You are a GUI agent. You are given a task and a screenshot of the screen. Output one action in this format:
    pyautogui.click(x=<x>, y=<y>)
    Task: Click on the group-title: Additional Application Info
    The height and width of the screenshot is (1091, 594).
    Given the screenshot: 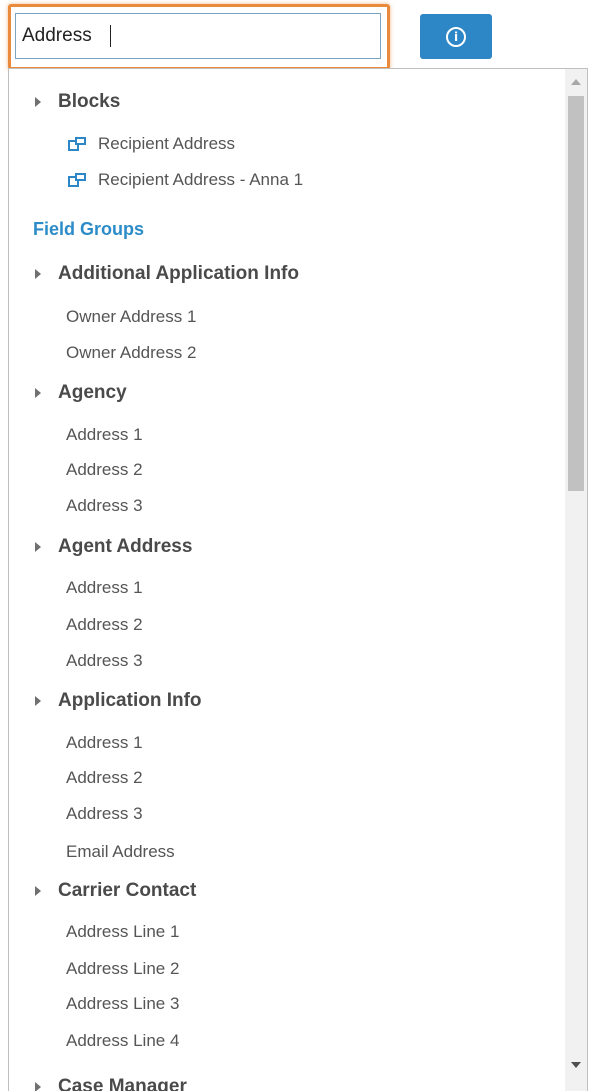 What is the action you would take?
    pyautogui.click(x=178, y=273)
    